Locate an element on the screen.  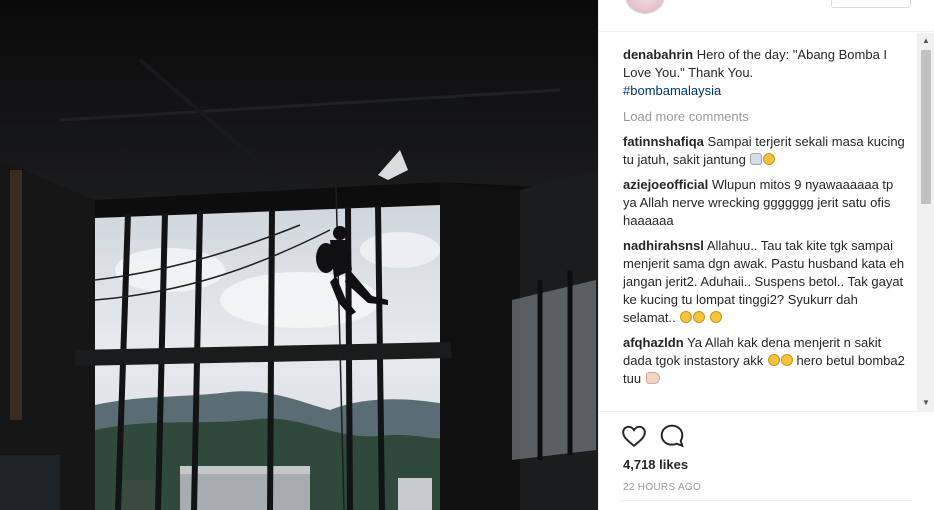
divider is located at coordinates (767, 500).